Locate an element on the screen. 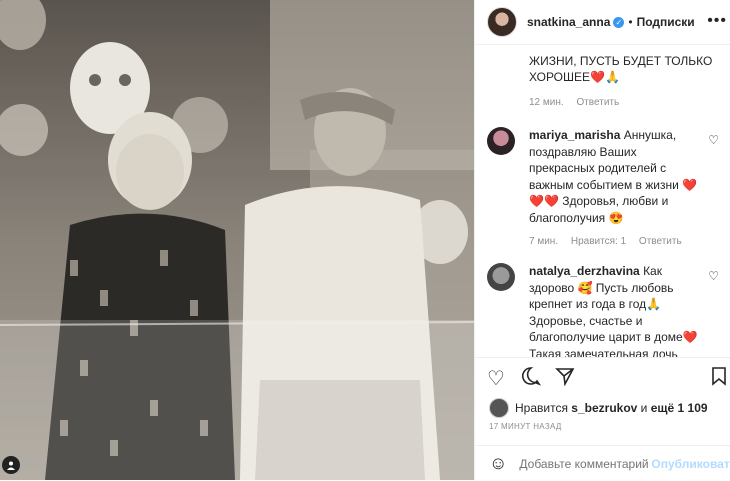 This screenshot has width=730, height=481. comment-meta: 7 мин. Нравится: 1 Ответить is located at coordinates (616, 241).